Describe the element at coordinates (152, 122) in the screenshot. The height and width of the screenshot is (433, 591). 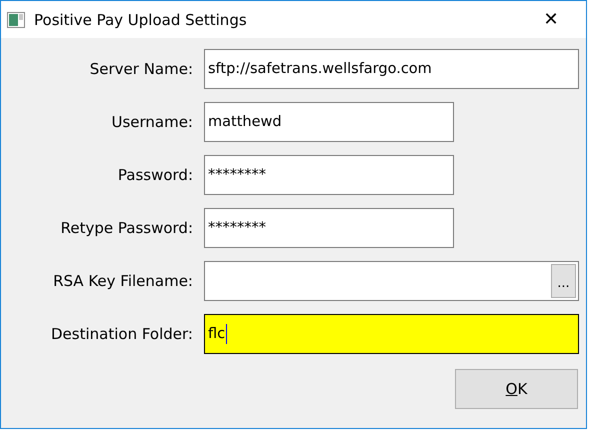
I see `field-label: Username:` at that location.